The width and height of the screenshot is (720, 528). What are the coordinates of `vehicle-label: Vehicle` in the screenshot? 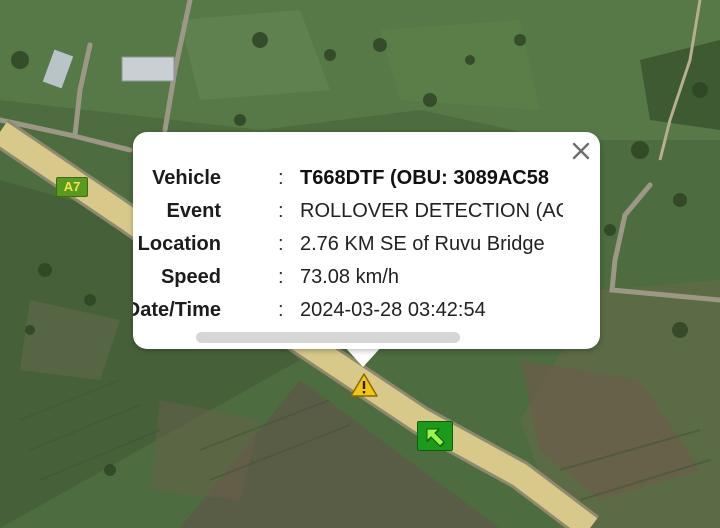 It's located at (186, 178).